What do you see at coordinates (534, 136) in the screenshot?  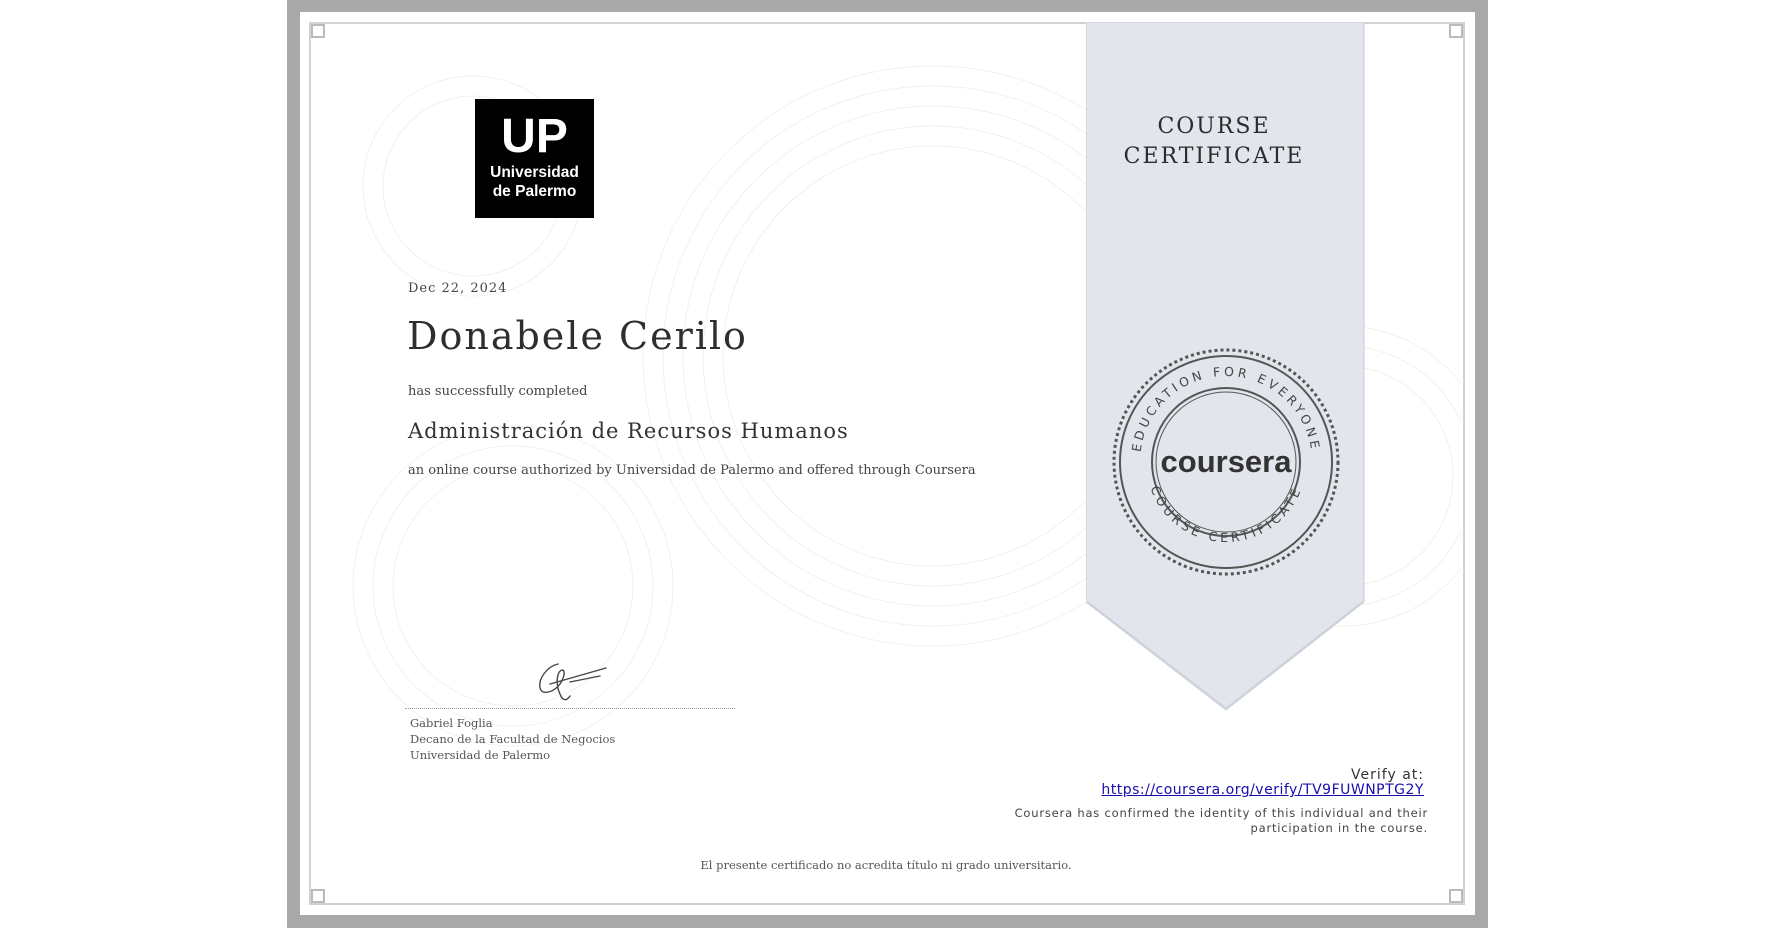 I see `logo-up-text: UP` at bounding box center [534, 136].